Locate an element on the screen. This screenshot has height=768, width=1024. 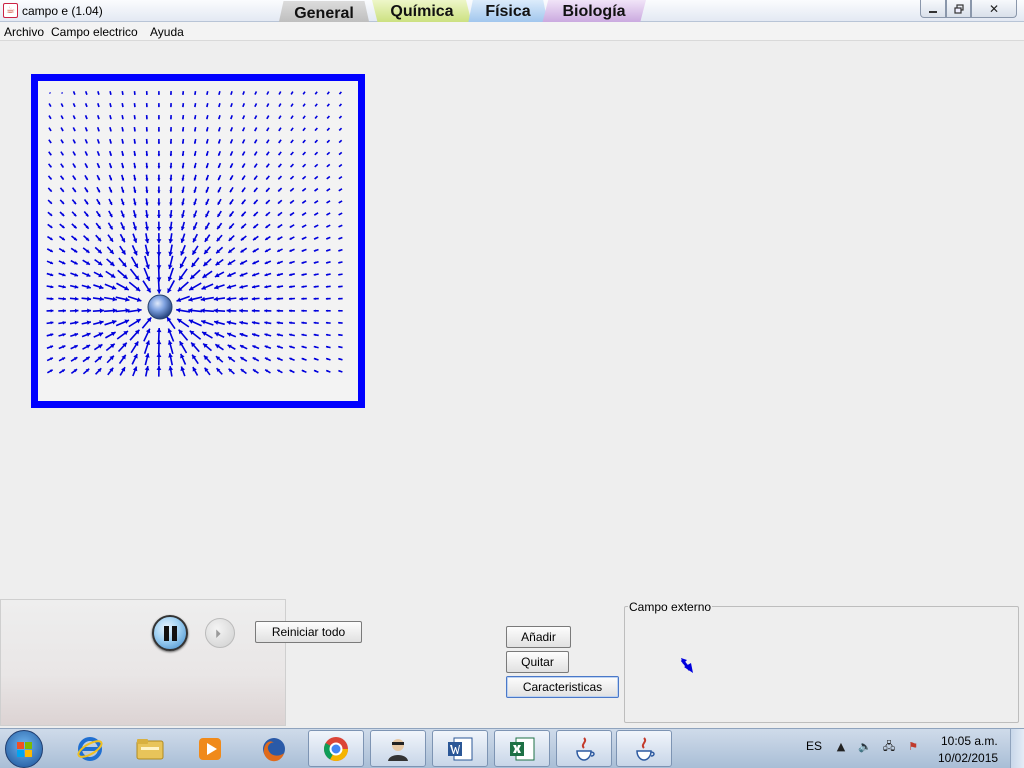
taskbar-user-app is located at coordinates (398, 748).